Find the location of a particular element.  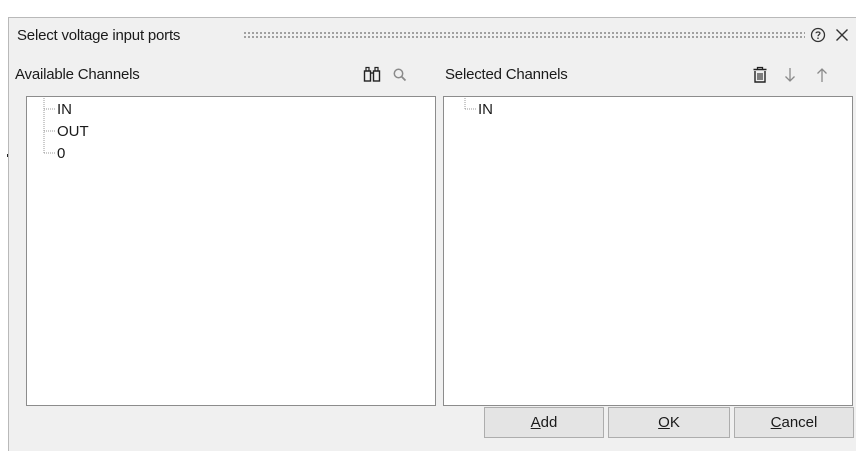

ok-button: OK is located at coordinates (669, 422).